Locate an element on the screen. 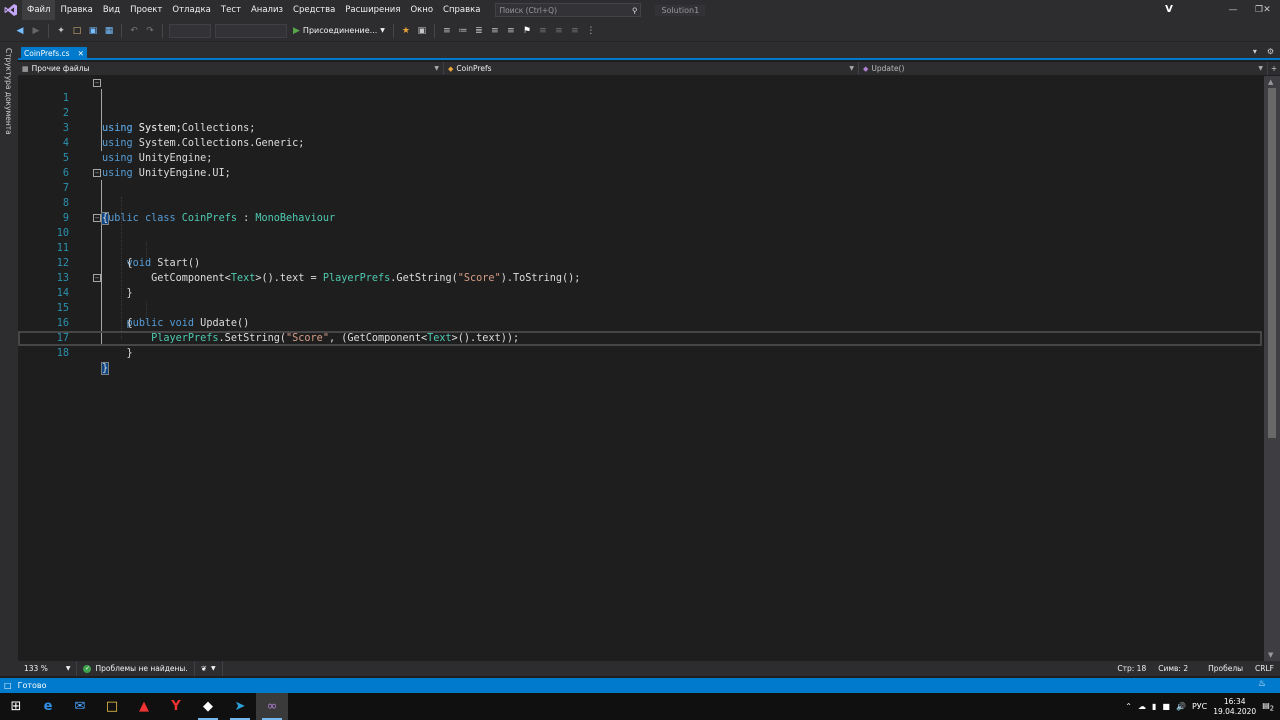 This screenshot has height=720, width=1280. step-over-icon: ≡ is located at coordinates (447, 31).